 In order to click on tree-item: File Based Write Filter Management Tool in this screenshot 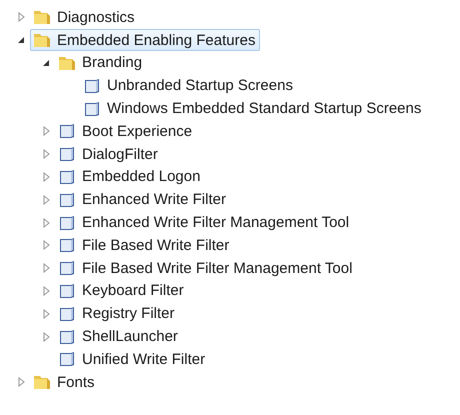, I will do `click(206, 268)`.